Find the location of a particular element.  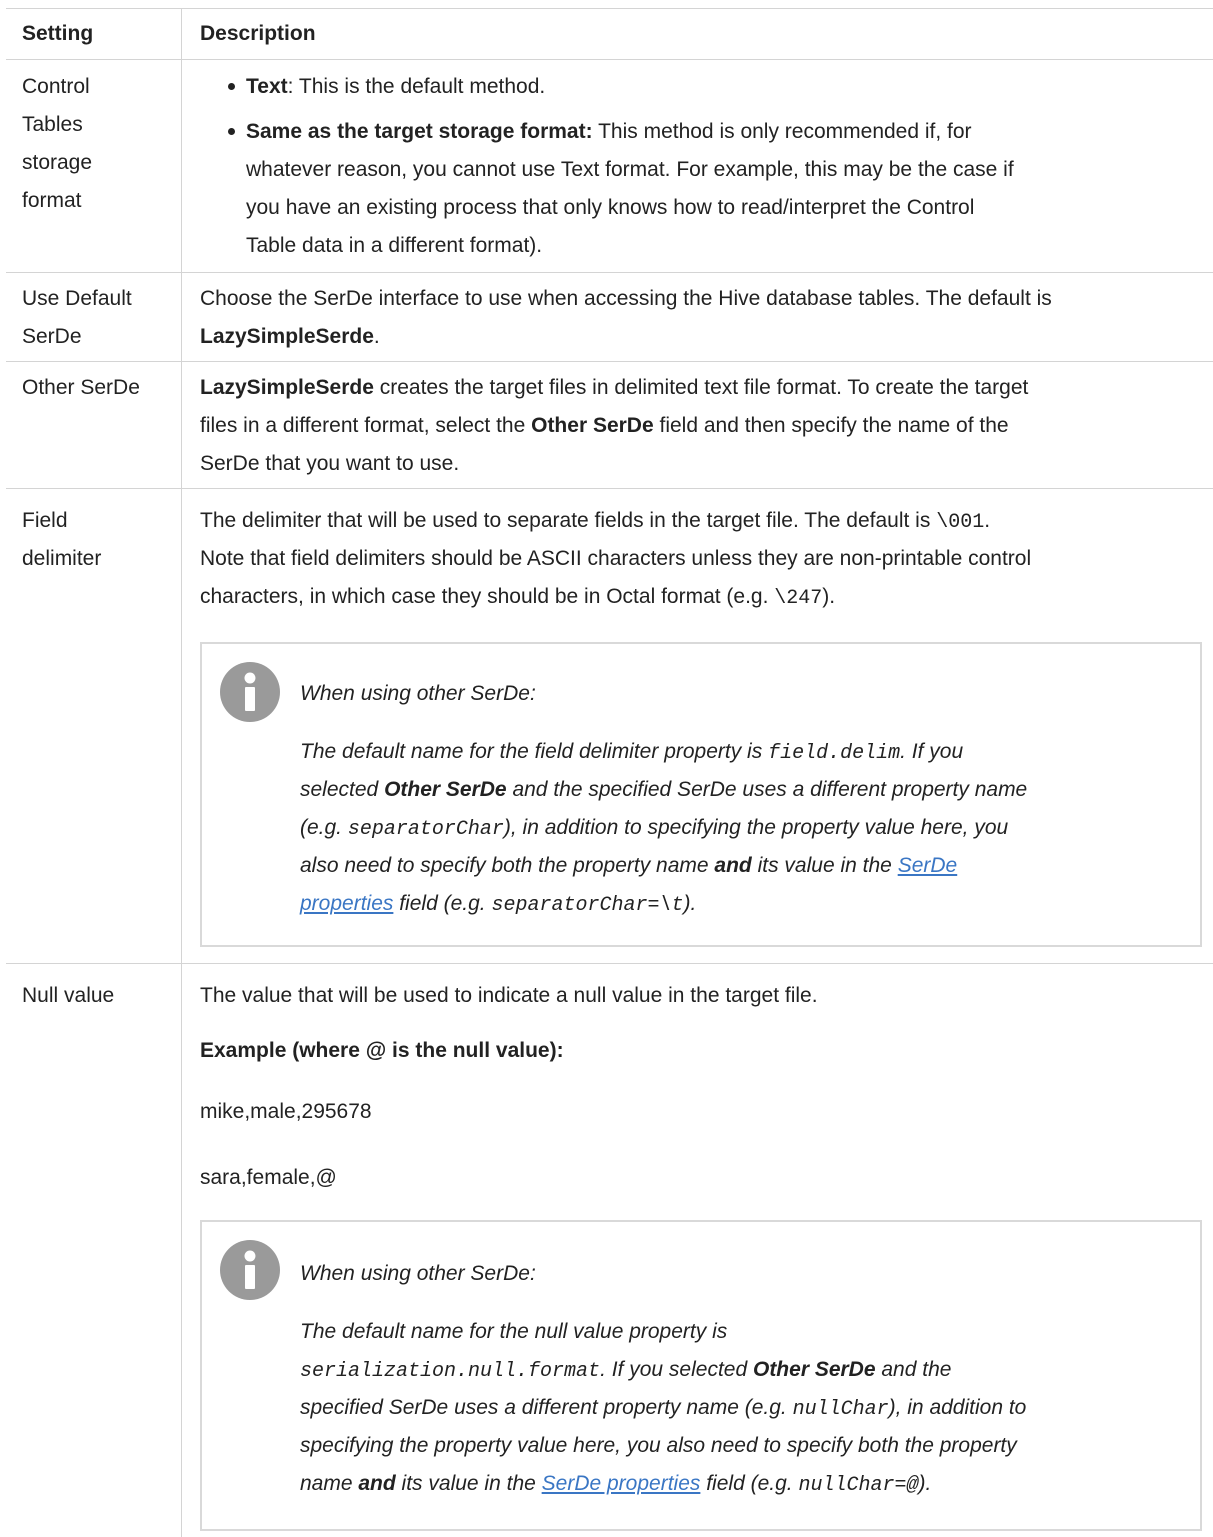

description-line: SerDe that you want to use. is located at coordinates (330, 463).